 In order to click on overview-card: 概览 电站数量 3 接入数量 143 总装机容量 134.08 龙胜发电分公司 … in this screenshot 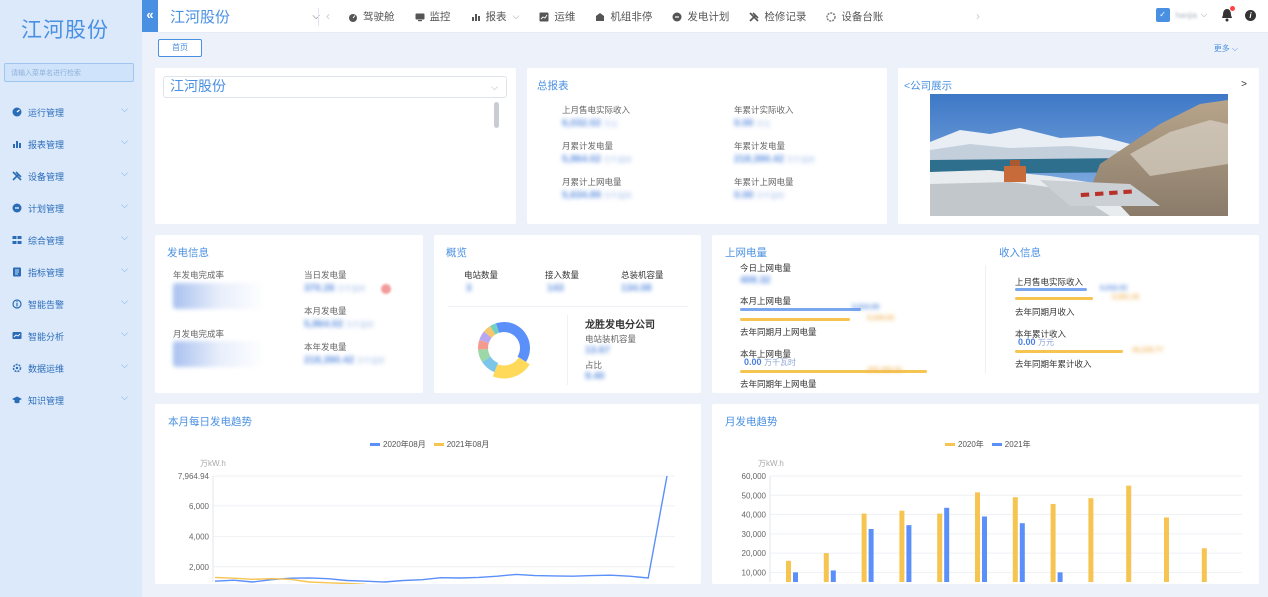, I will do `click(567, 314)`.